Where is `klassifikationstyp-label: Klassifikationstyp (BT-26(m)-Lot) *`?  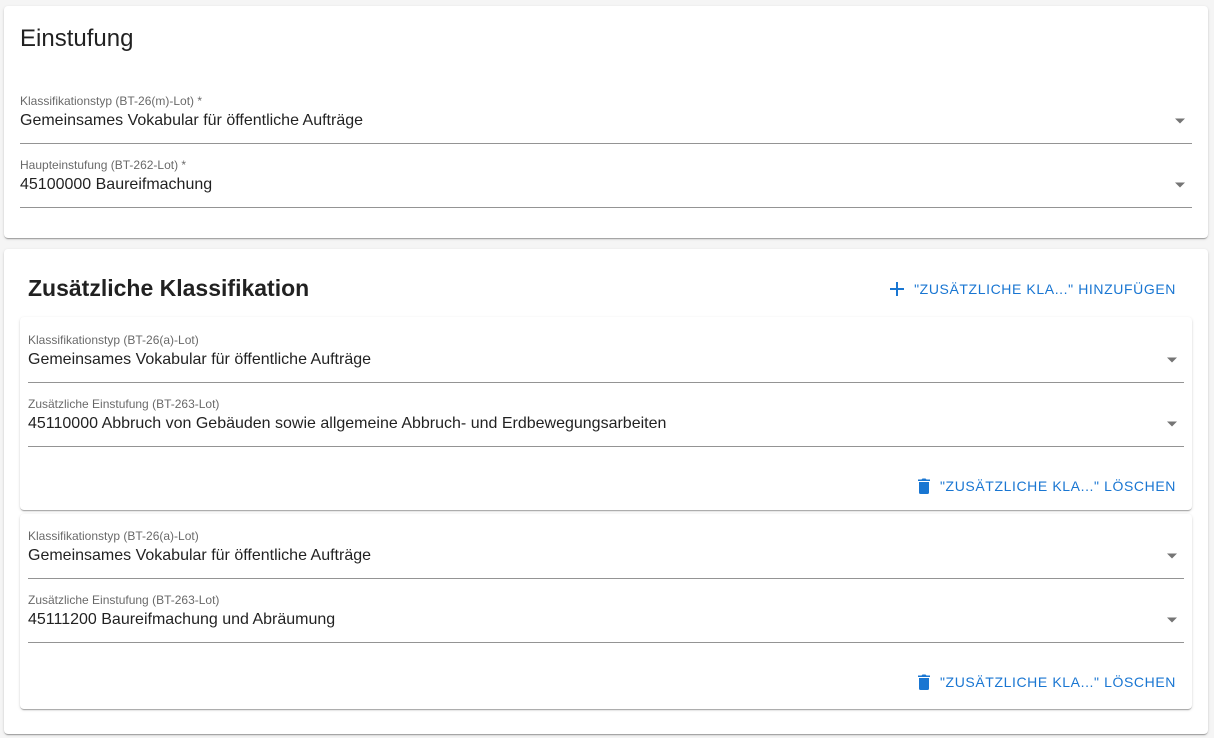
klassifikationstyp-label: Klassifikationstyp (BT-26(m)-Lot) * is located at coordinates (111, 101).